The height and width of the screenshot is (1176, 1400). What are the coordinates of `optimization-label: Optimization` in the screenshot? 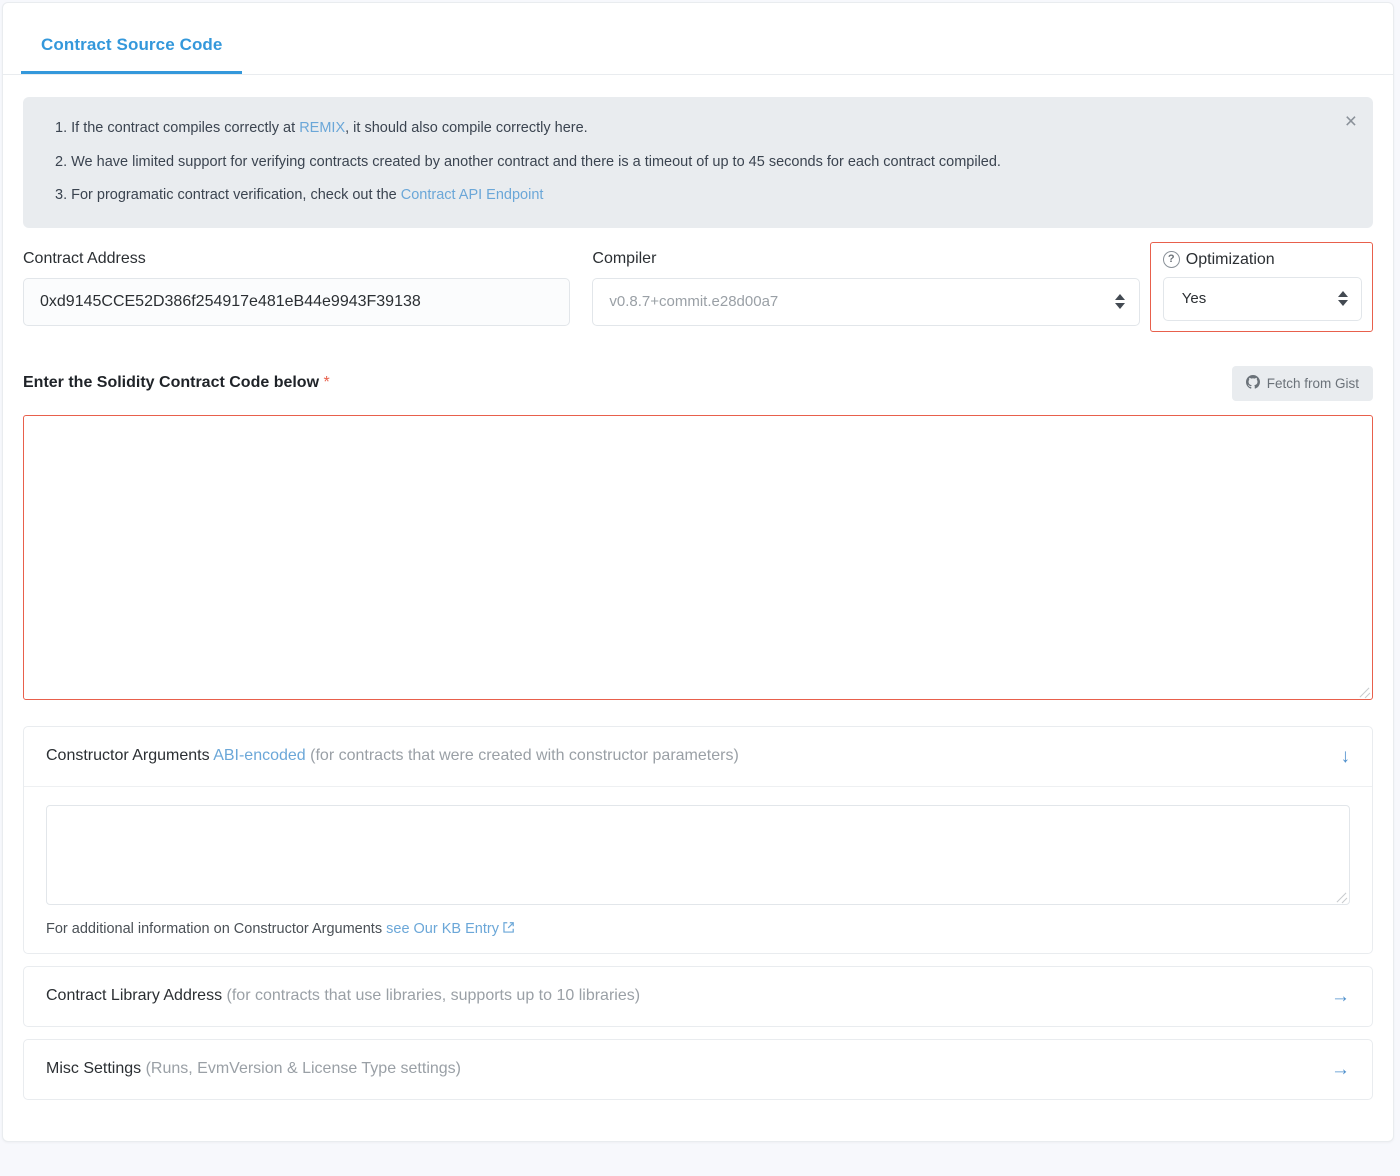 It's located at (1230, 259).